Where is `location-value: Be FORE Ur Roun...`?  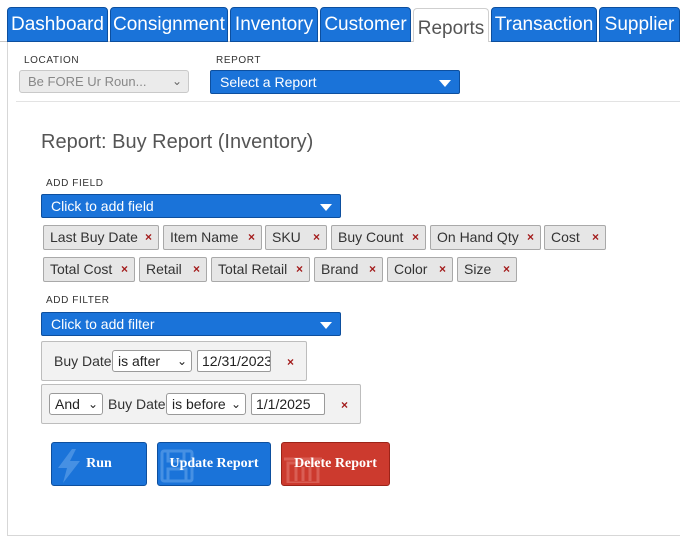
location-value: Be FORE Ur Roun... is located at coordinates (87, 81).